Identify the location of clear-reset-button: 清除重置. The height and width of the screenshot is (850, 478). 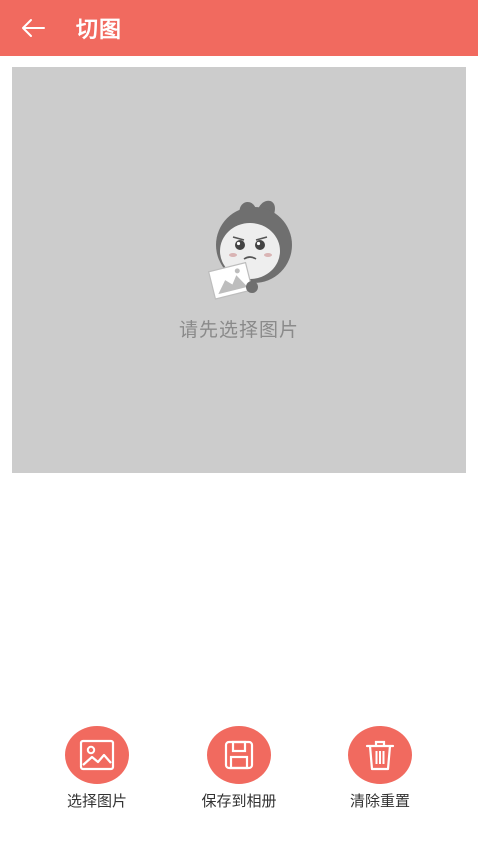
(380, 768).